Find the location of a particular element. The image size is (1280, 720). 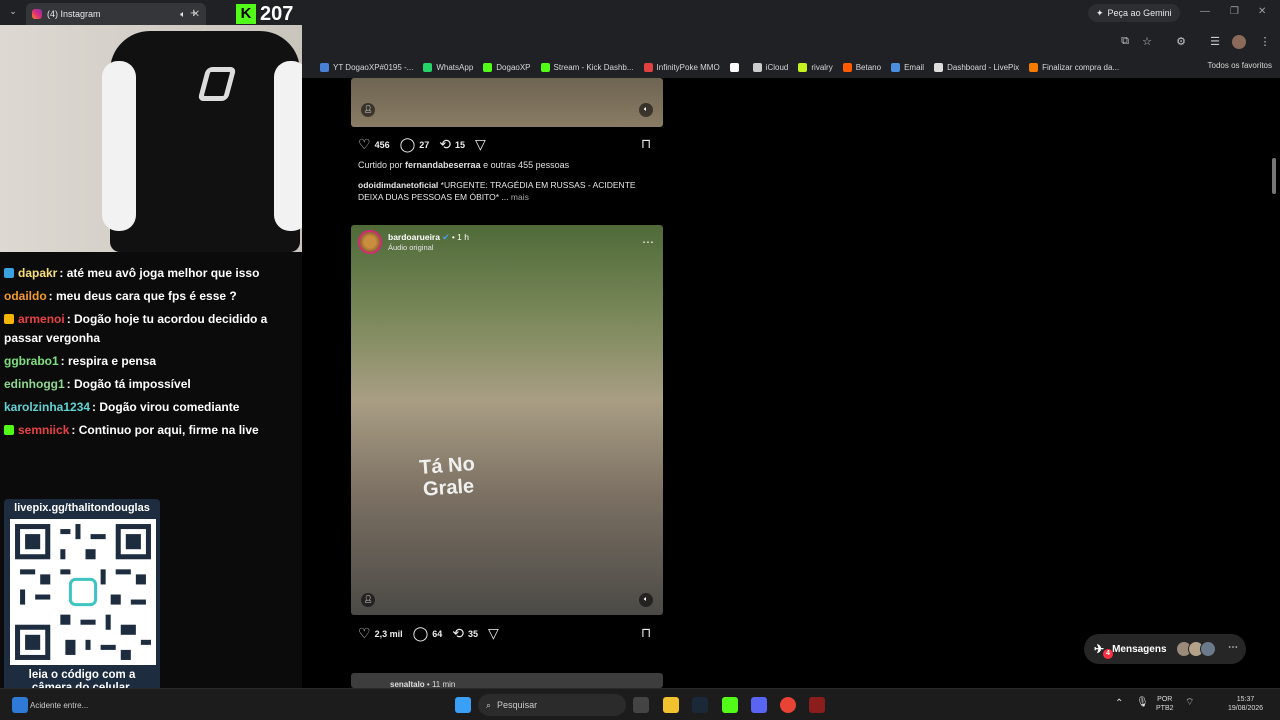

post-username: bardoarueira is located at coordinates (414, 237).